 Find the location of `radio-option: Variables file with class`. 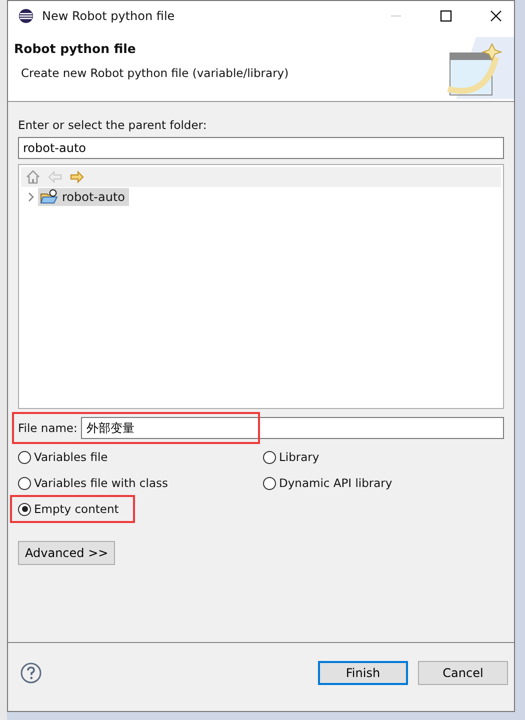

radio-option: Variables file with class is located at coordinates (97, 483).